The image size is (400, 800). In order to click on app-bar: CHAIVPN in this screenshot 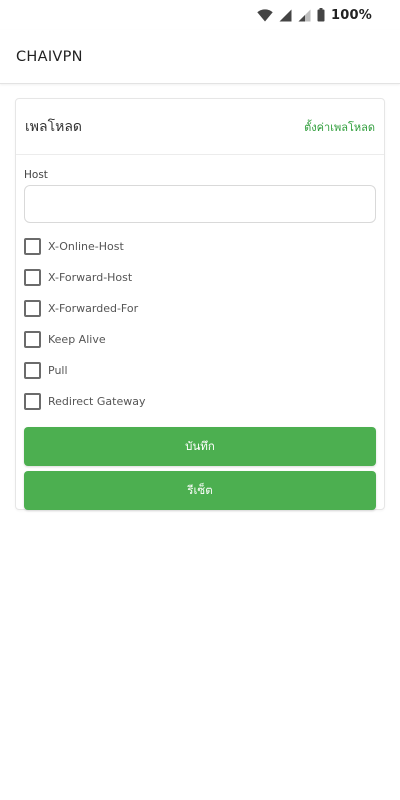, I will do `click(200, 57)`.